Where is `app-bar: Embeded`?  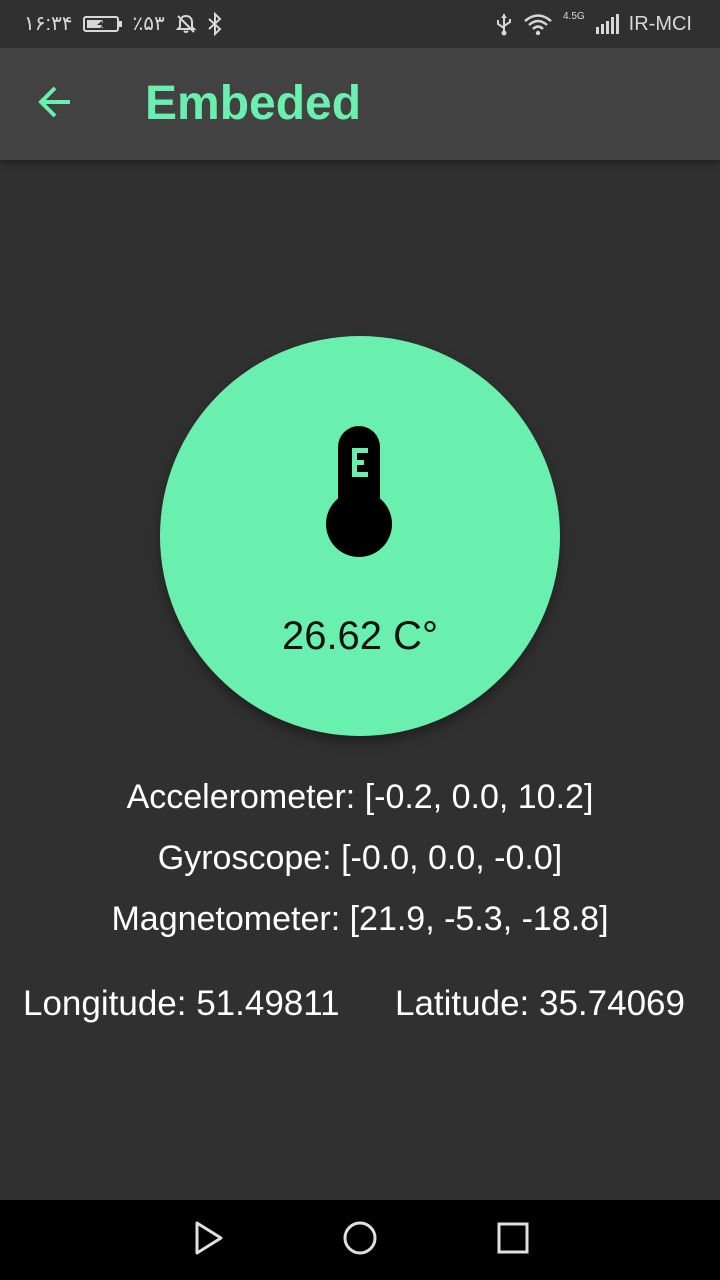
app-bar: Embeded is located at coordinates (360, 104).